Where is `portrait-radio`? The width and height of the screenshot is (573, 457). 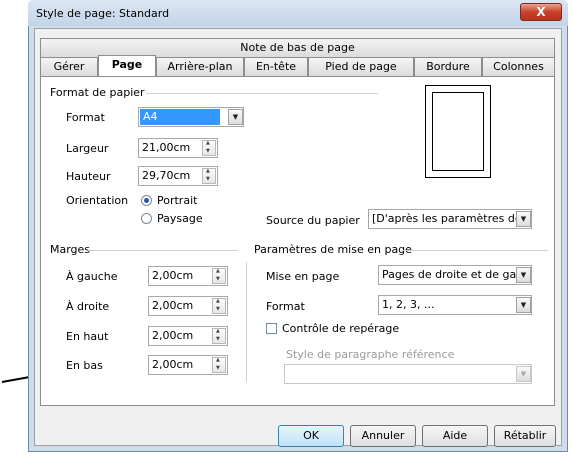 portrait-radio is located at coordinates (146, 200).